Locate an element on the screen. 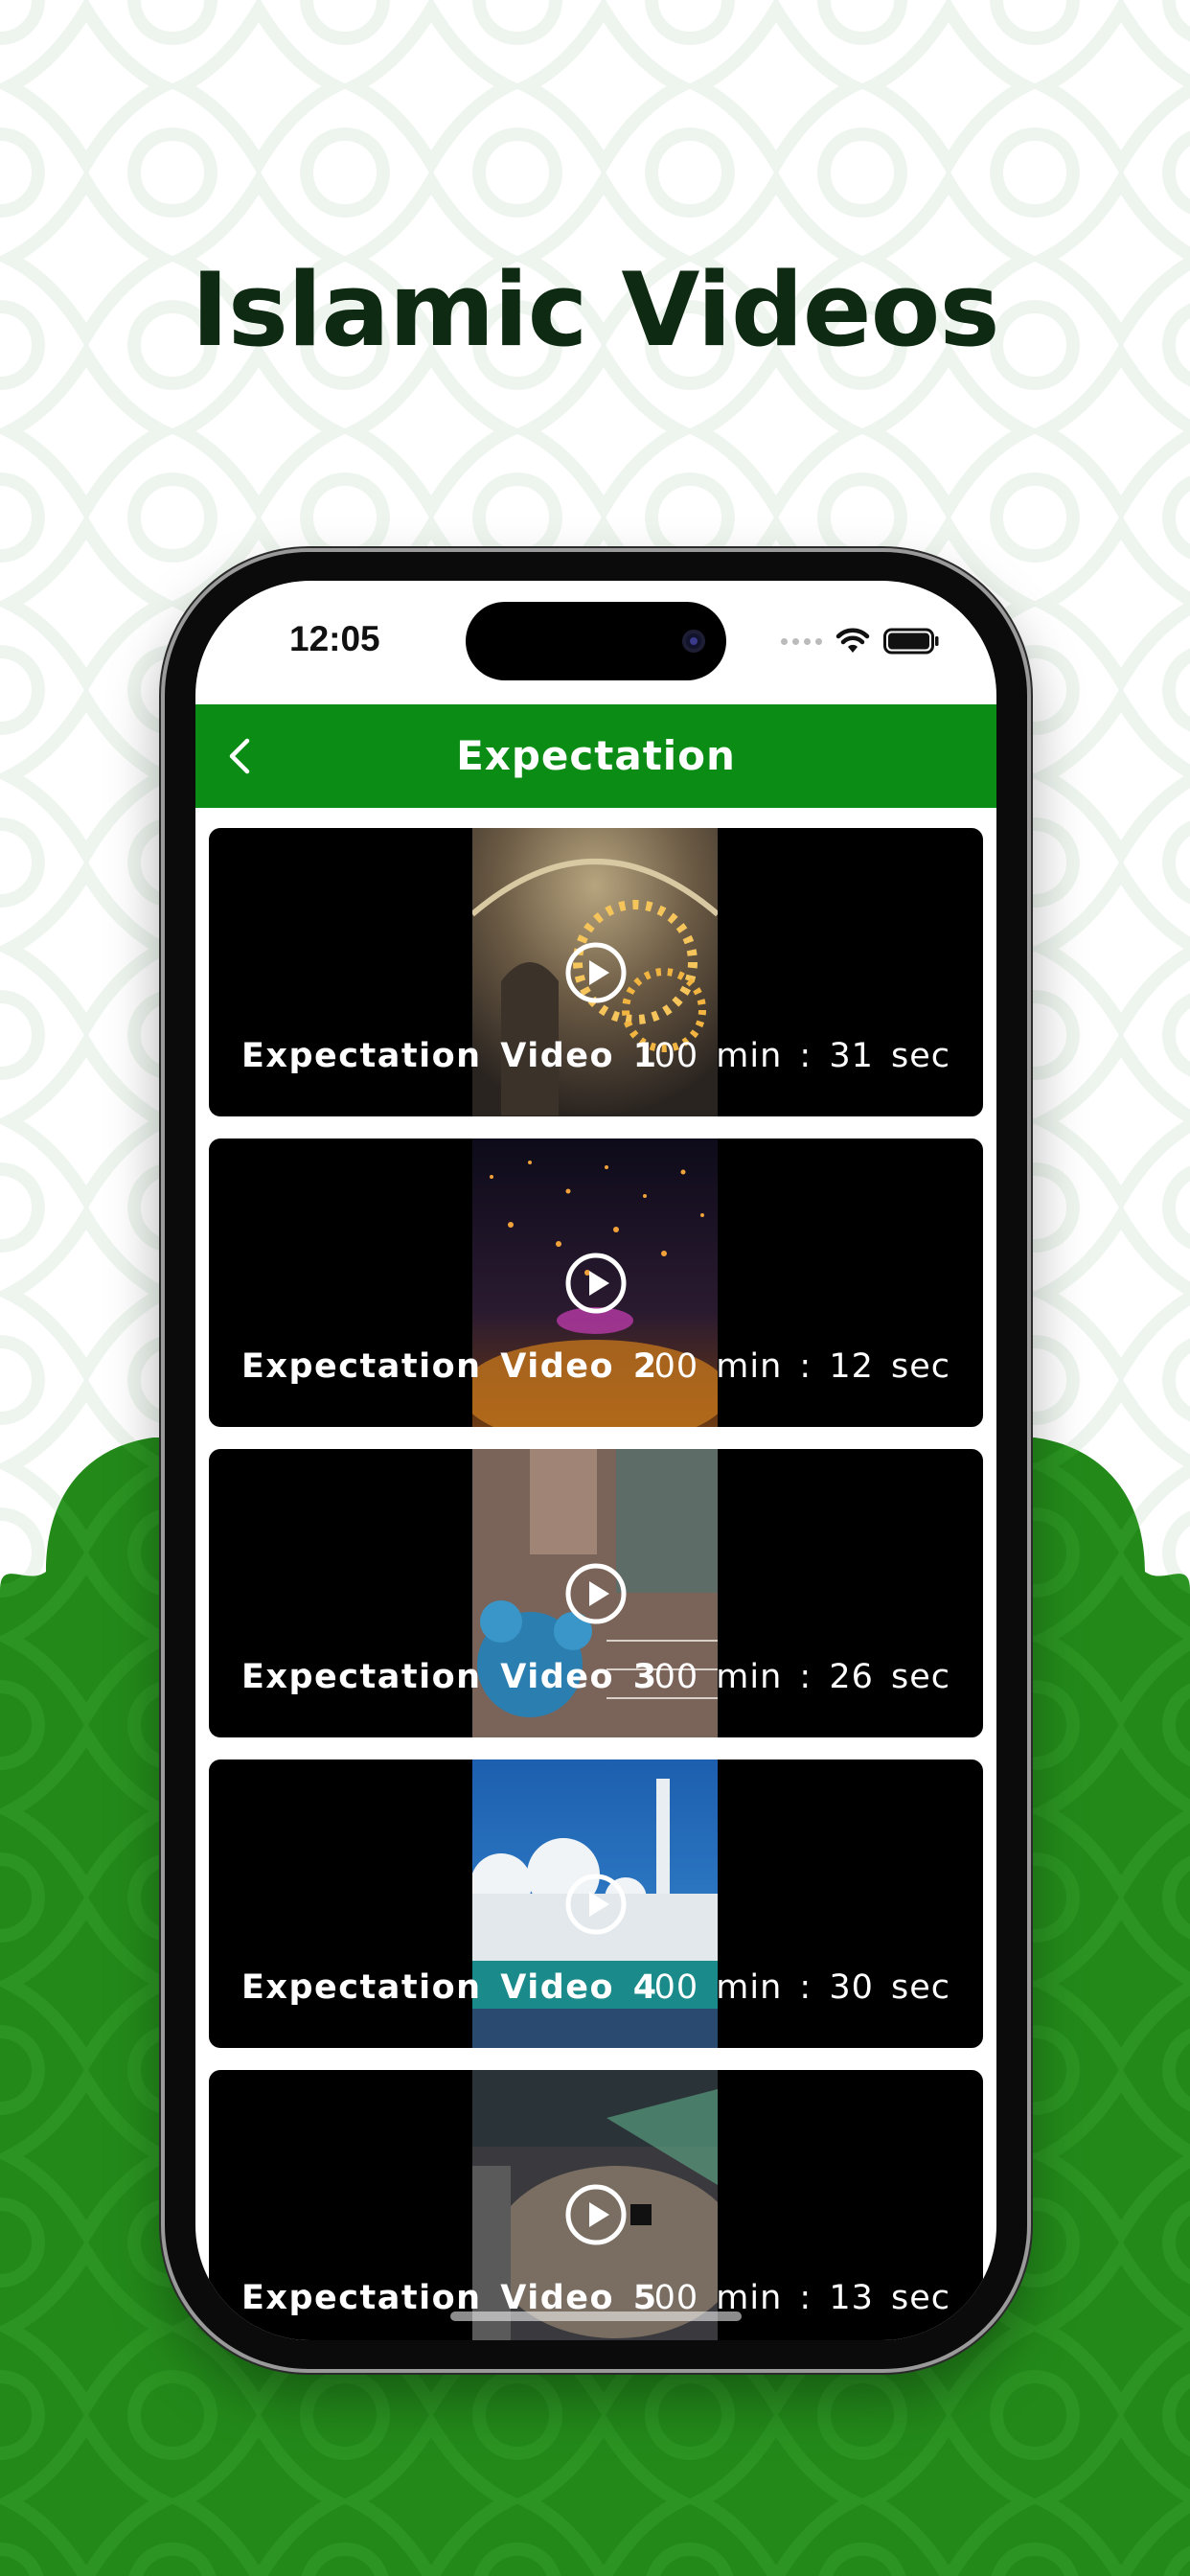 The width and height of the screenshot is (1190, 2576). video-duration: 00 min : 31 sec is located at coordinates (802, 1056).